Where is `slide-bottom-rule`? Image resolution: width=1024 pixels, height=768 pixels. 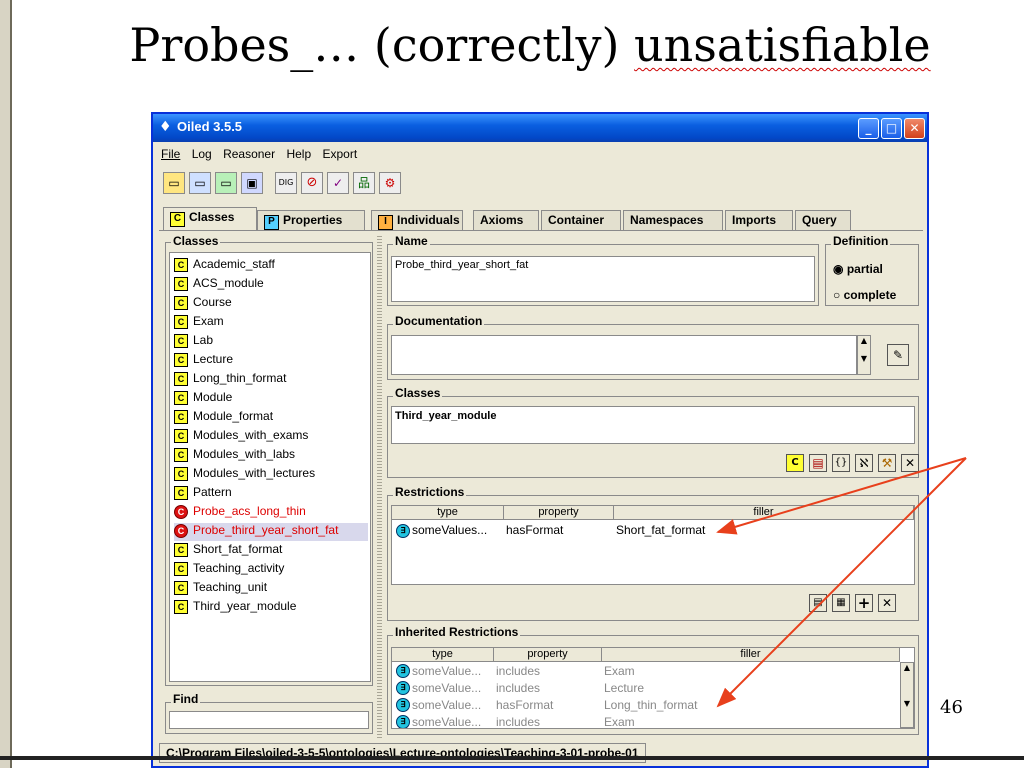 slide-bottom-rule is located at coordinates (512, 758).